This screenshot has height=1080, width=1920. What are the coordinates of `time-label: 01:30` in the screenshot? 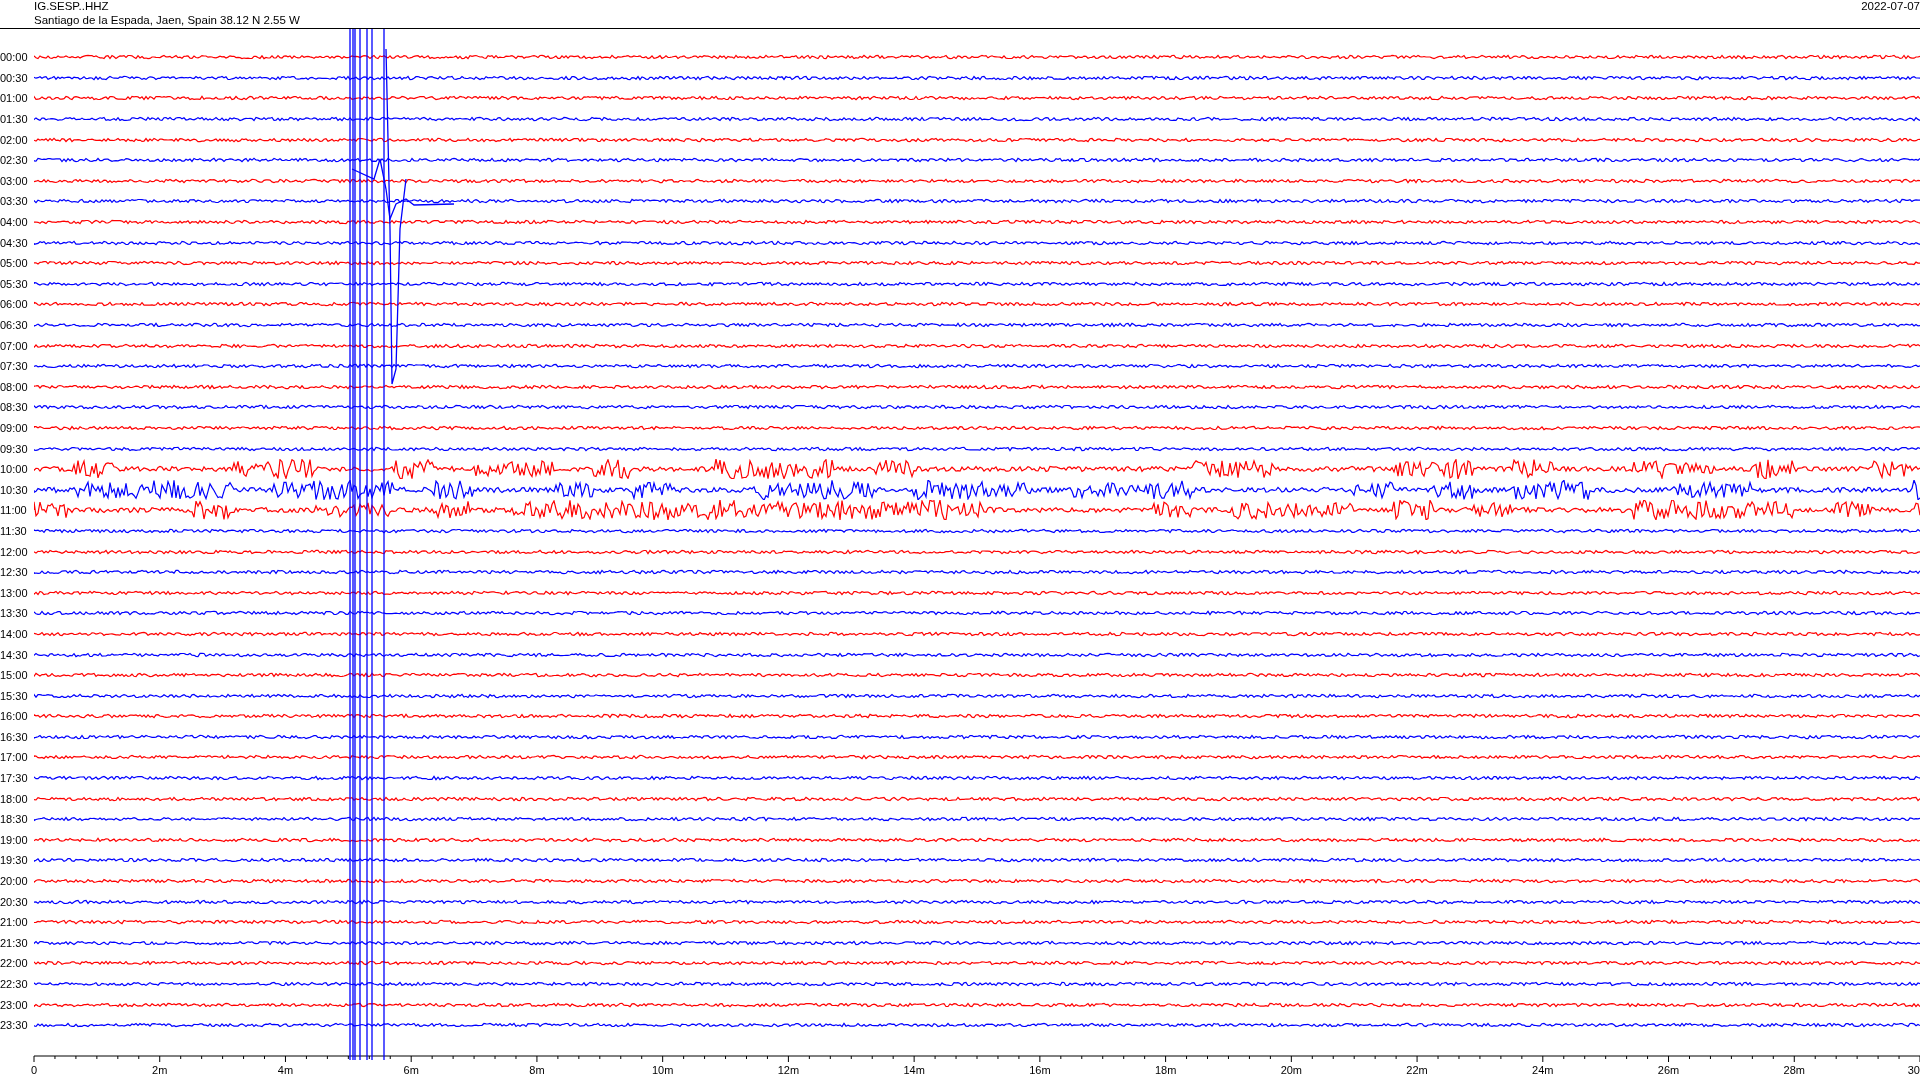 It's located at (14, 119).